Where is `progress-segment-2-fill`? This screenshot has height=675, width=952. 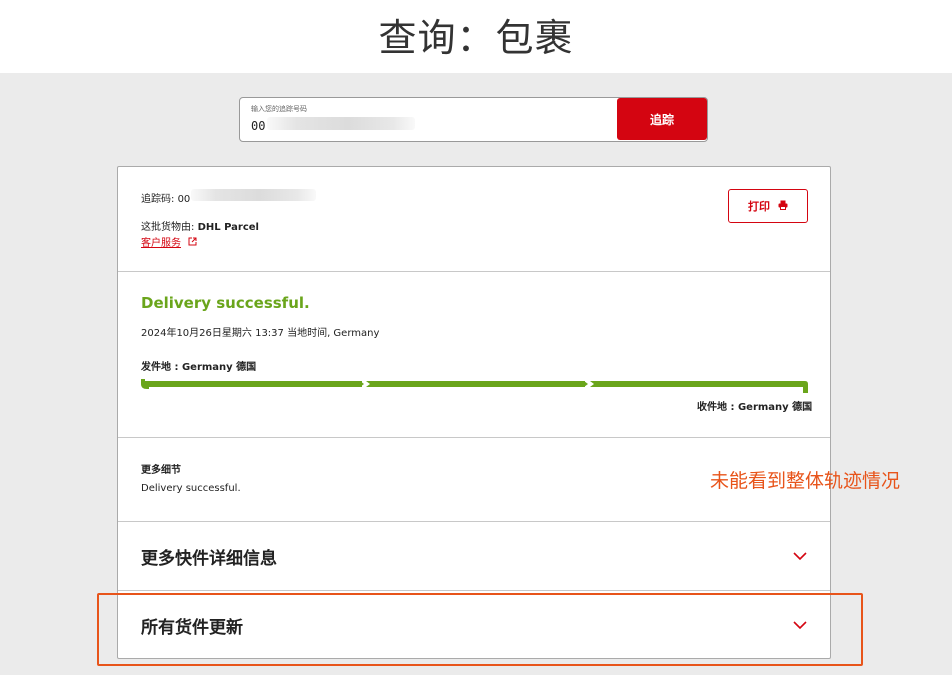
progress-segment-2-fill is located at coordinates (475, 384).